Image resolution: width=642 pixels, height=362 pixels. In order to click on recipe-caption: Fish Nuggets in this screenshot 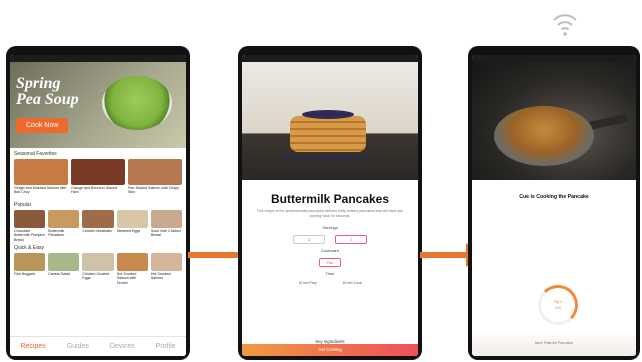, I will do `click(25, 274)`.